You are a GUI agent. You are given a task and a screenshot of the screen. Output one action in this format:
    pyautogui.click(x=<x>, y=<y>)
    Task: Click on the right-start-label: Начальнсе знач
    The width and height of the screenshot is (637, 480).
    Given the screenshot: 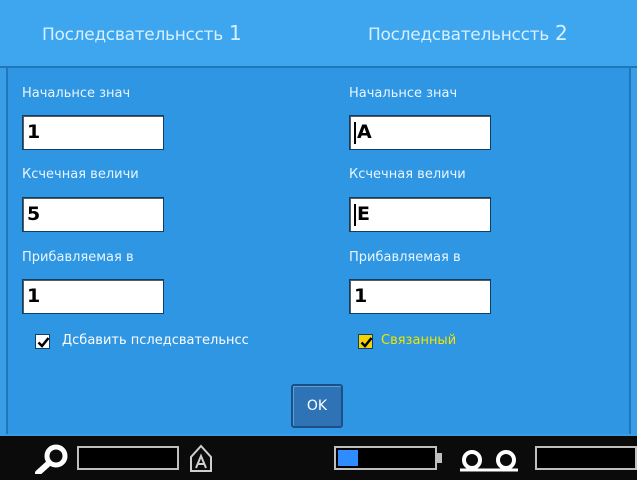 What is the action you would take?
    pyautogui.click(x=403, y=93)
    